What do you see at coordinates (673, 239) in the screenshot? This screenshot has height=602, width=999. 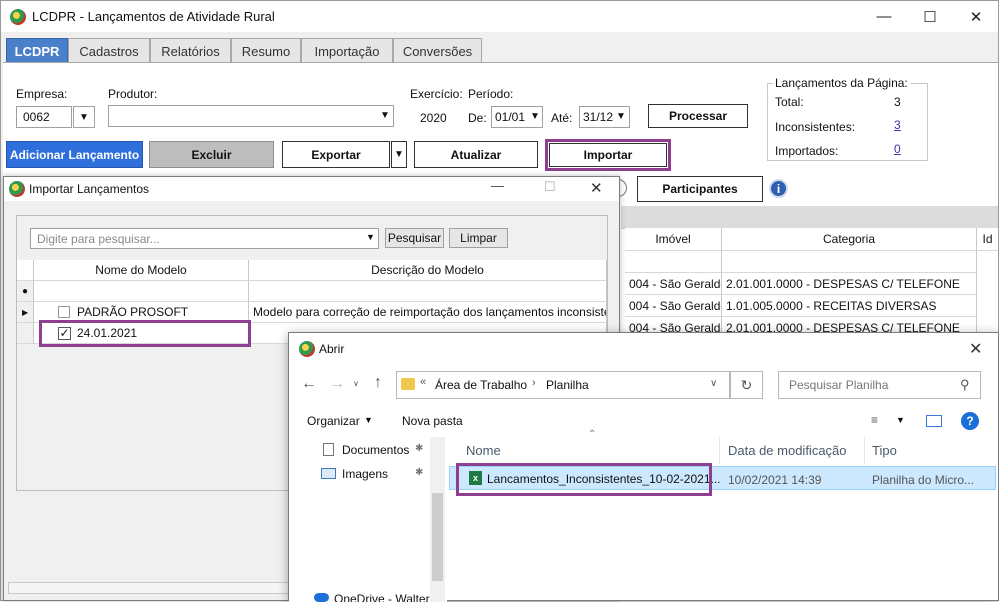 I see `grid-header-imovel: Imóvel` at bounding box center [673, 239].